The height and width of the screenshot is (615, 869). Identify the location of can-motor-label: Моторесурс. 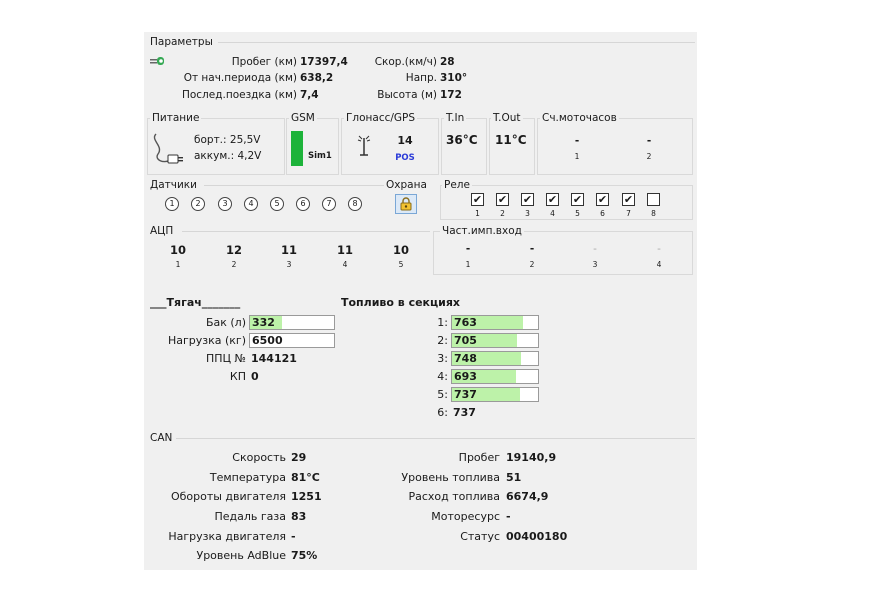
(465, 516).